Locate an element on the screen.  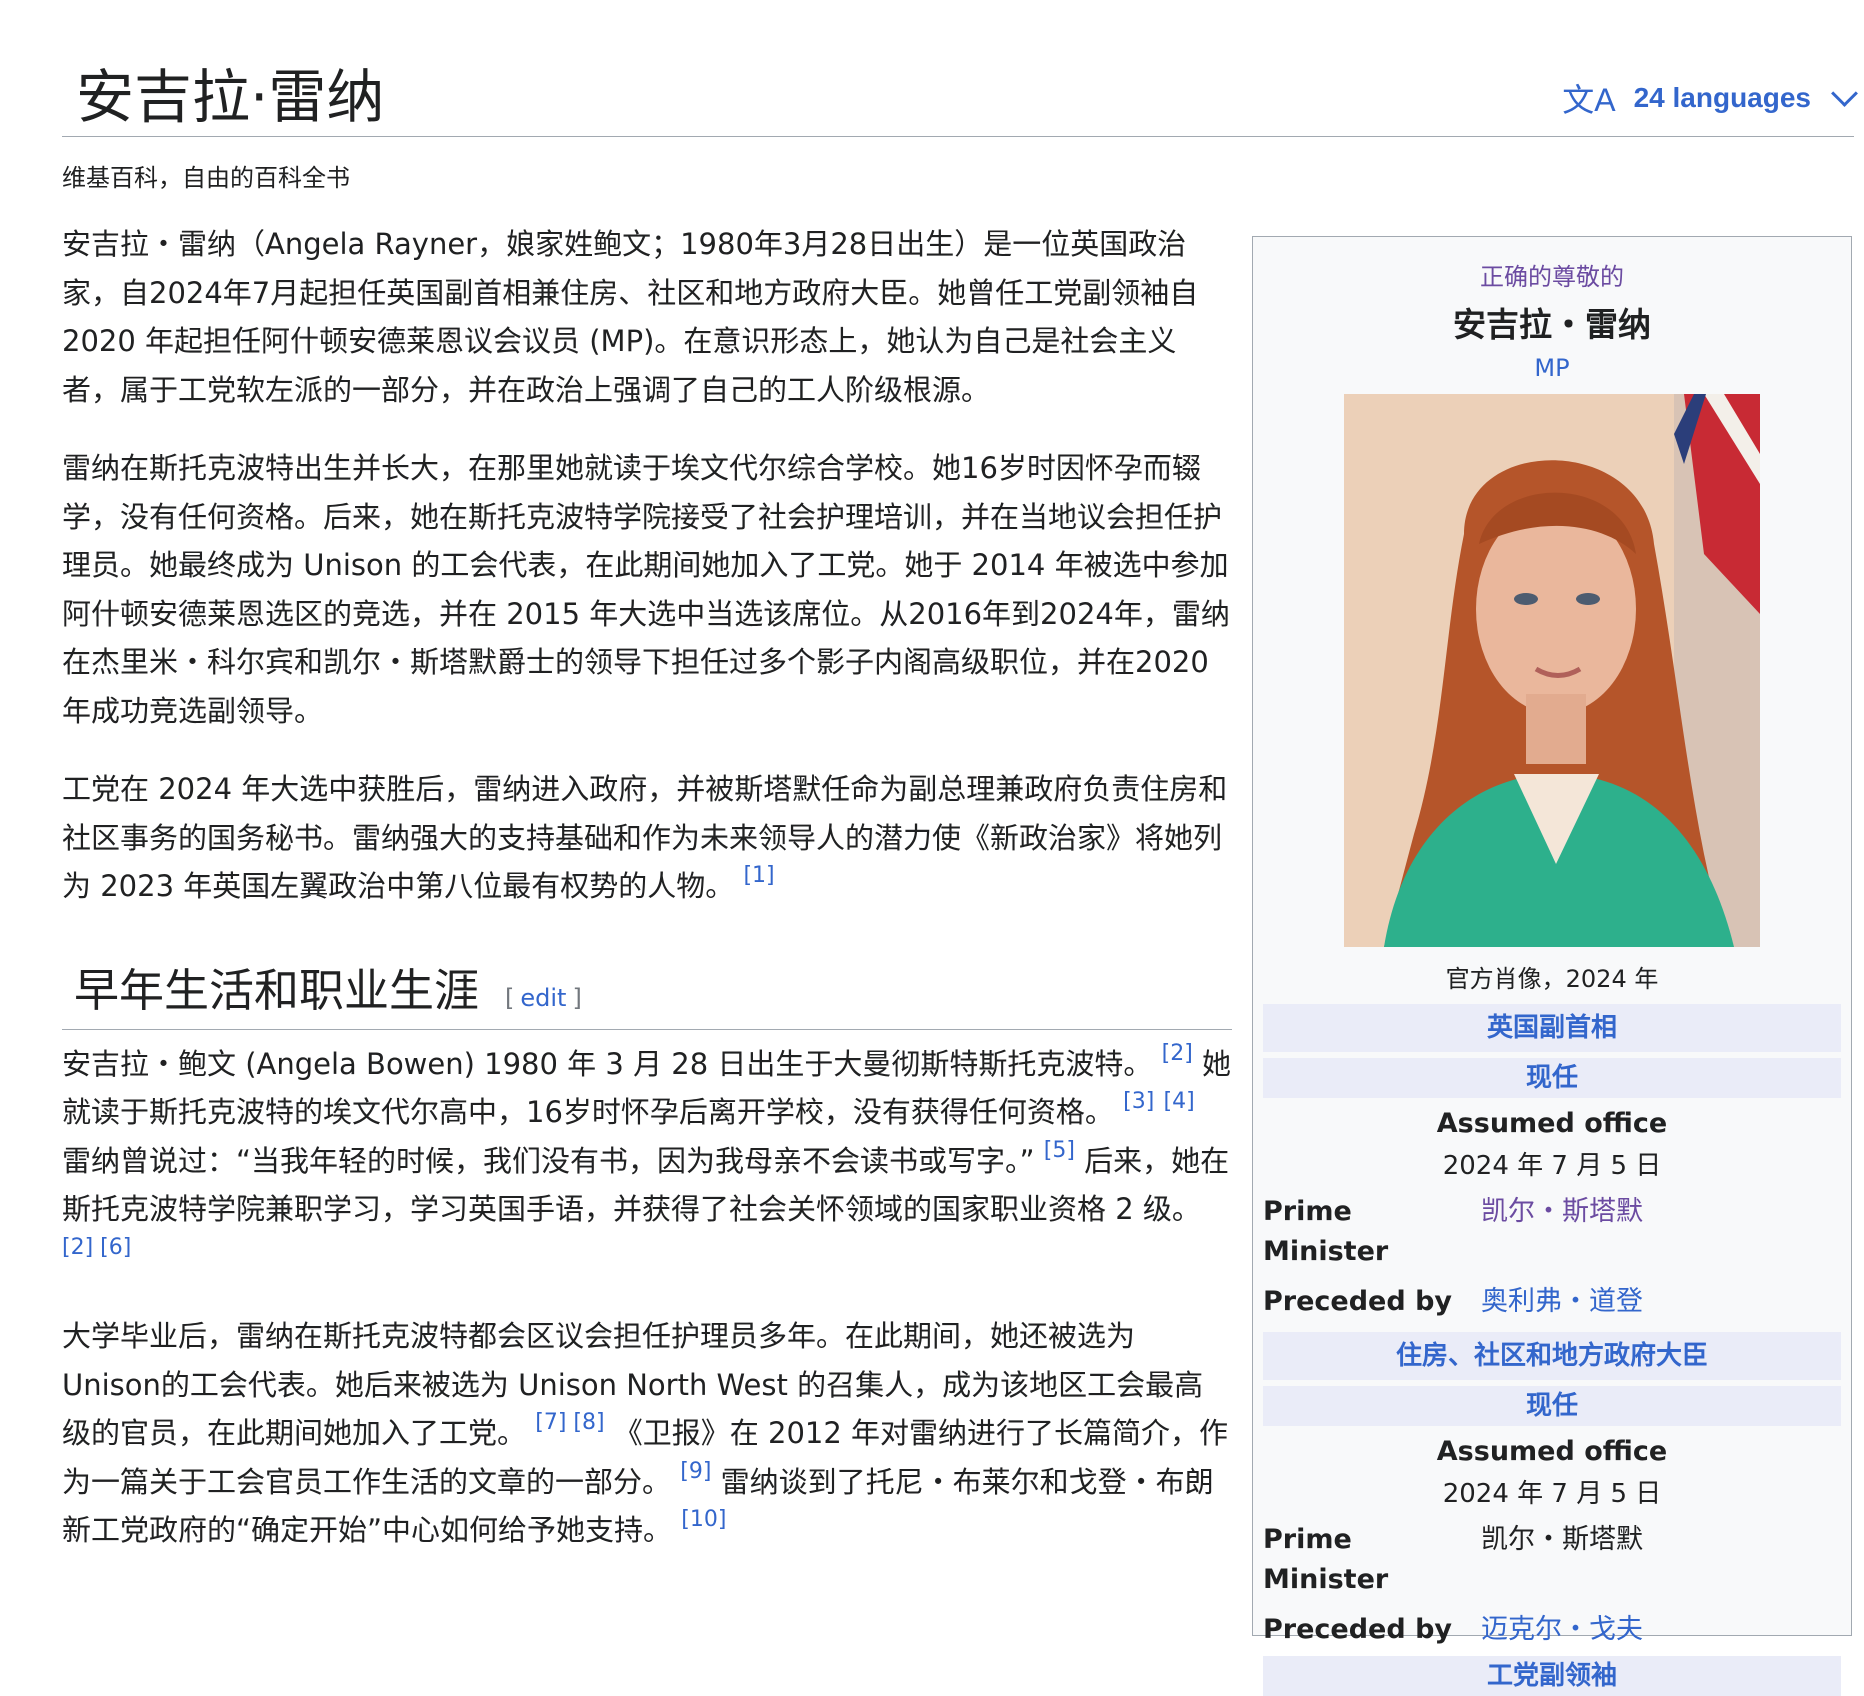
citation-link-9: [9] is located at coordinates (695, 1471).